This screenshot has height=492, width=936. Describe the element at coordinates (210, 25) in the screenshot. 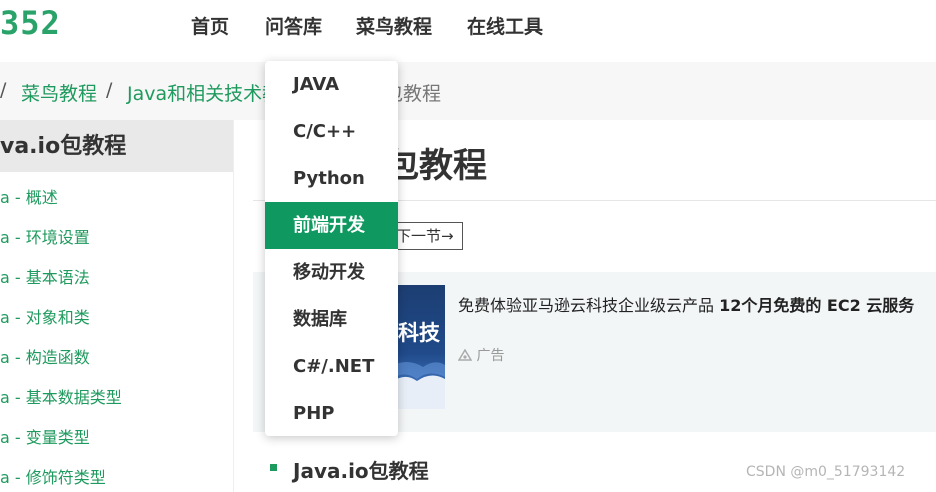

I see `nav-home: 首页` at that location.